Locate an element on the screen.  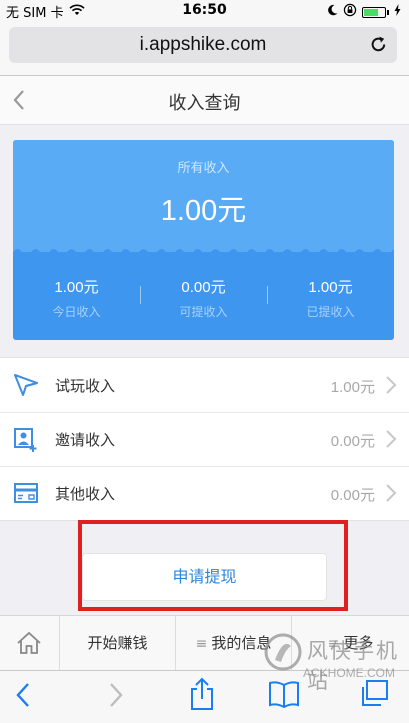
home-icon is located at coordinates (29, 645).